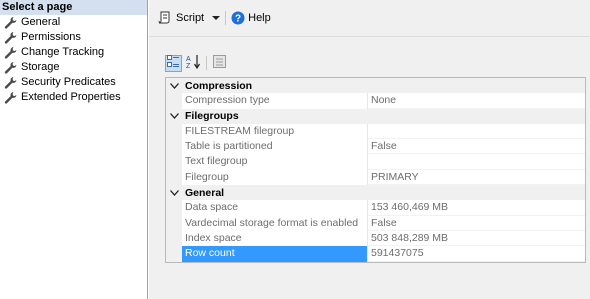 The width and height of the screenshot is (590, 299). I want to click on page-item-permissions: Permissions, so click(73, 37).